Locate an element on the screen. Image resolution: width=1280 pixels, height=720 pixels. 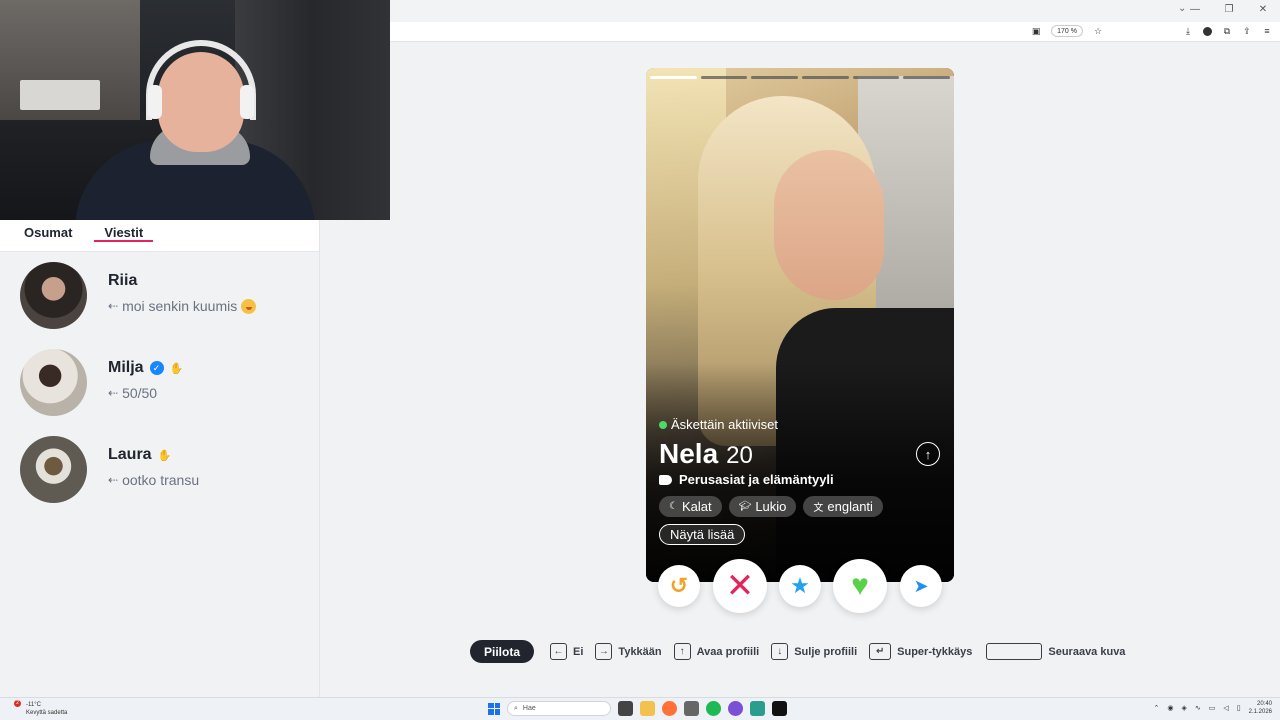
super-like-button: ★ is located at coordinates (800, 586).